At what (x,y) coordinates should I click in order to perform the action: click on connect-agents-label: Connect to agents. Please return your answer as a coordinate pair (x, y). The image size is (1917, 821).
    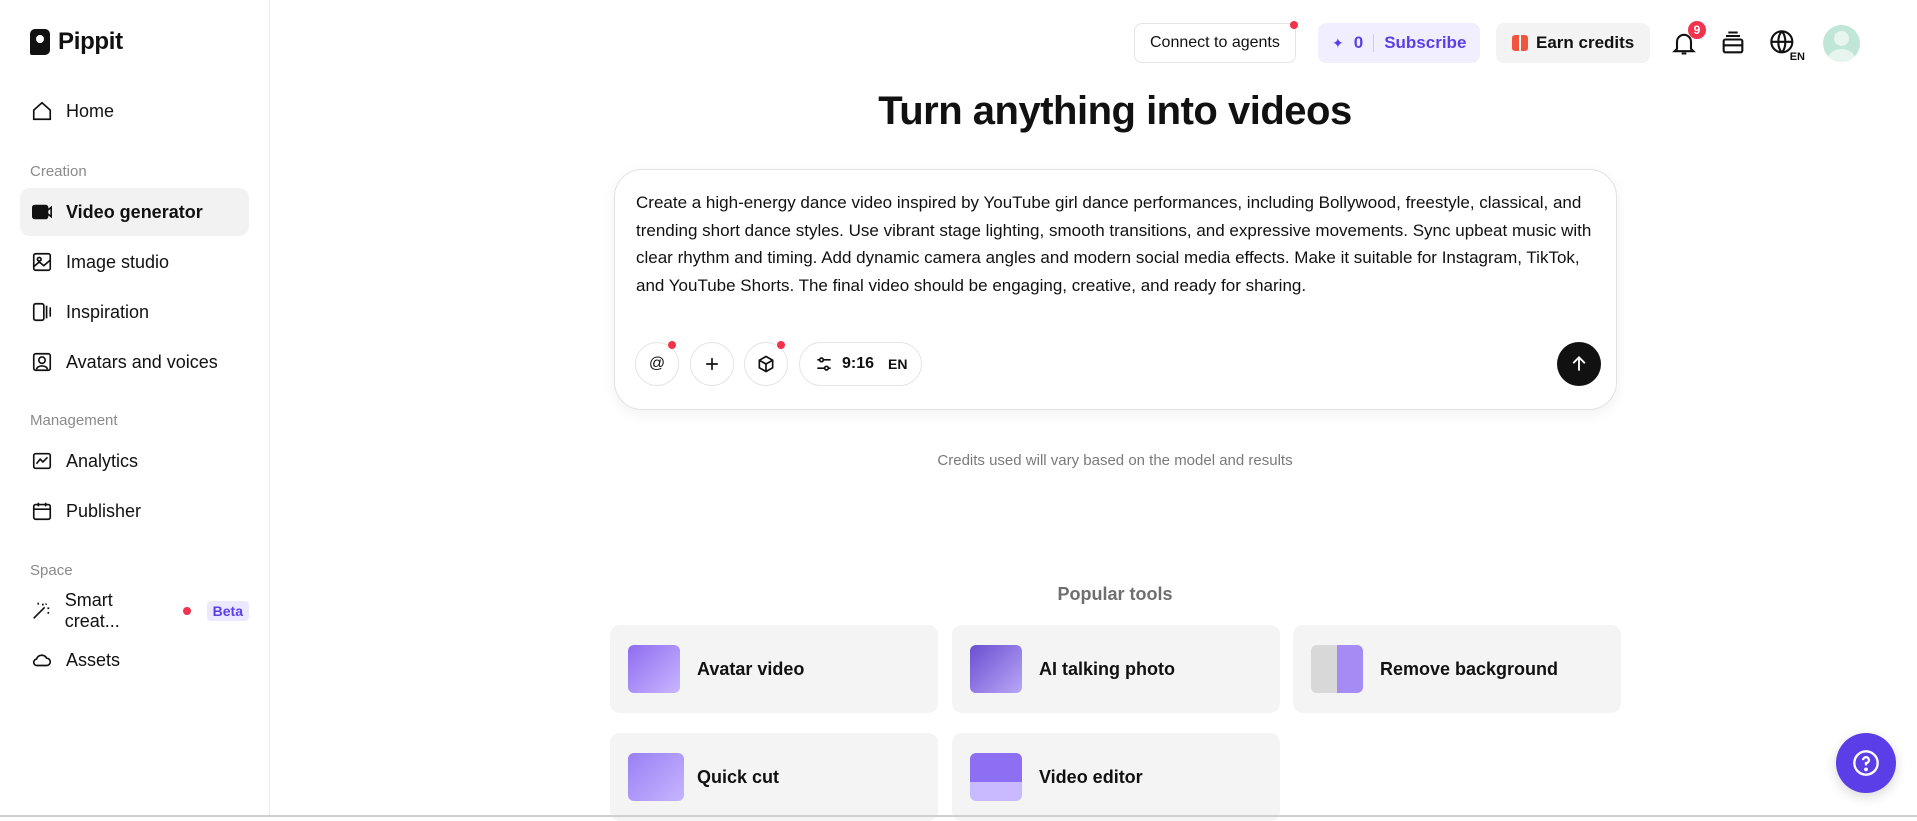
    Looking at the image, I should click on (1215, 42).